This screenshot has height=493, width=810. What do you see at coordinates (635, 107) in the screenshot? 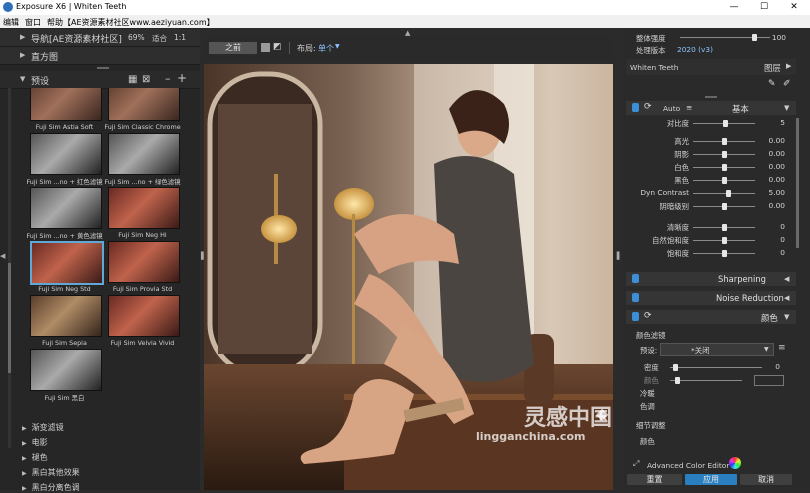
I see `basic-toggle` at bounding box center [635, 107].